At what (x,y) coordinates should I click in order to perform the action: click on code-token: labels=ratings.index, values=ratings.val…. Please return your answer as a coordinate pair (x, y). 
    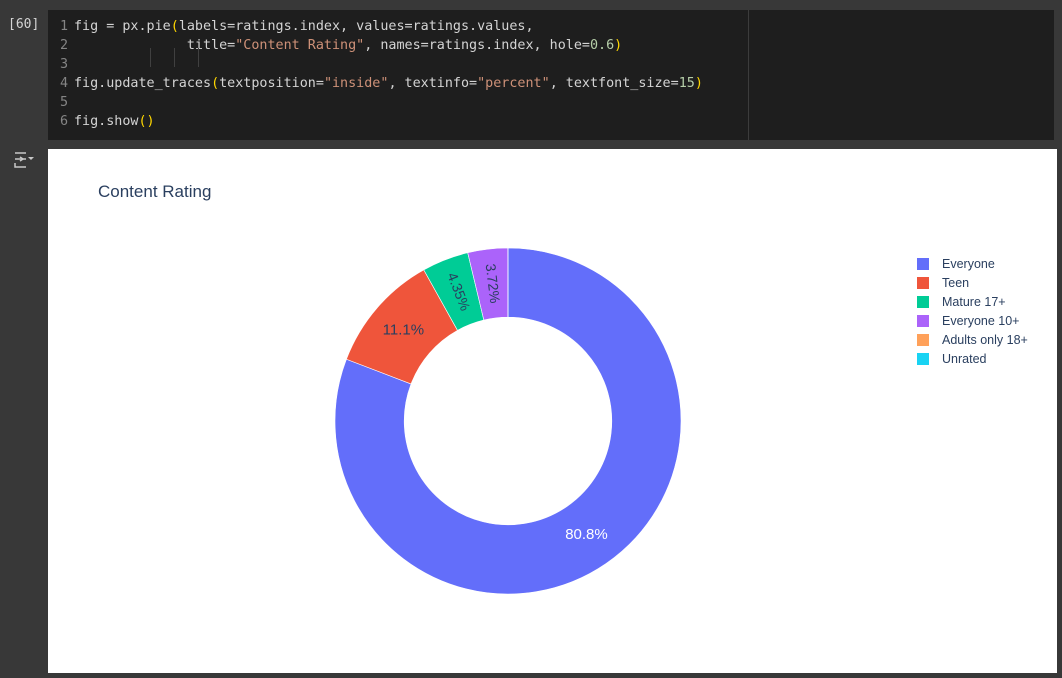
    Looking at the image, I should click on (356, 26).